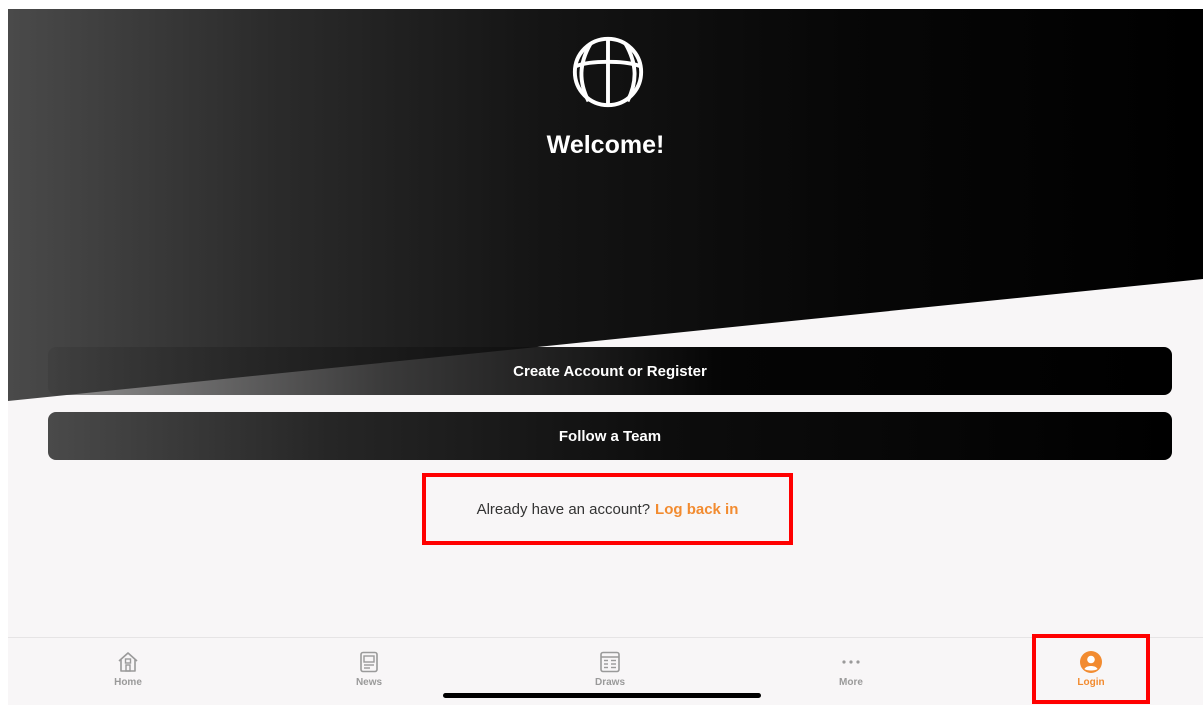  I want to click on create-account-label: Create Account or Register, so click(610, 371).